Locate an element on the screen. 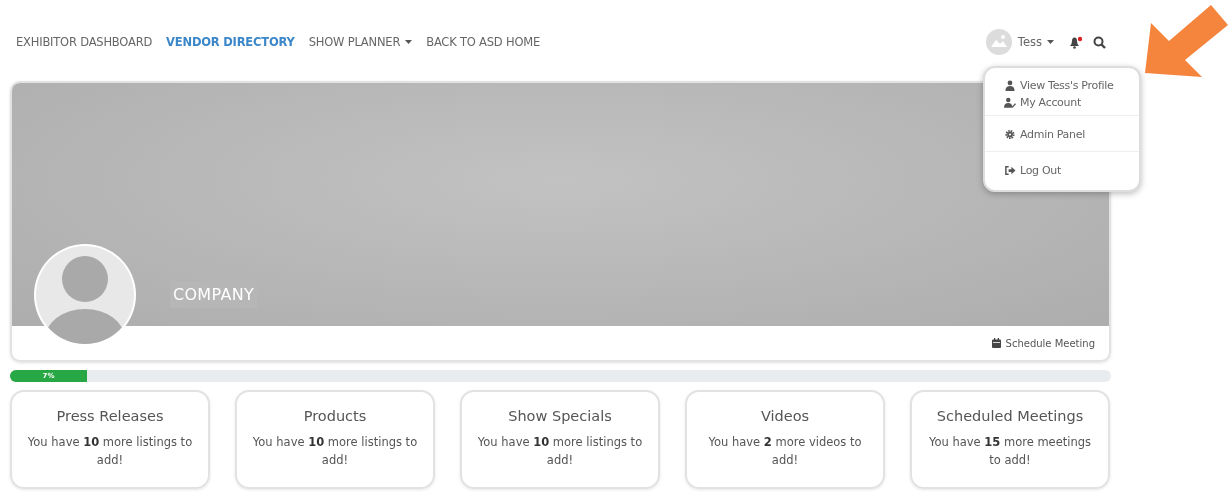 This screenshot has width=1228, height=501. nav-link: EXHIBITOR DASHBOARD is located at coordinates (84, 42).